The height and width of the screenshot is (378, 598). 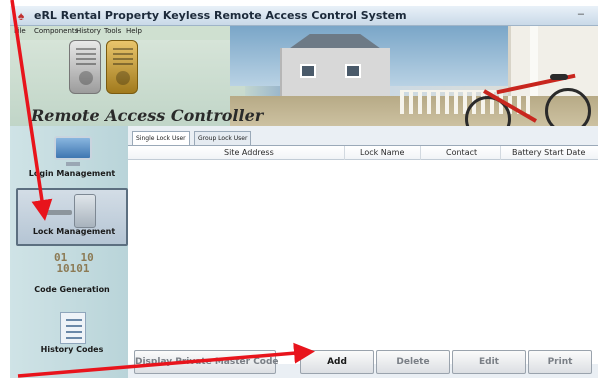 What do you see at coordinates (337, 362) in the screenshot?
I see `add-button: Add` at bounding box center [337, 362].